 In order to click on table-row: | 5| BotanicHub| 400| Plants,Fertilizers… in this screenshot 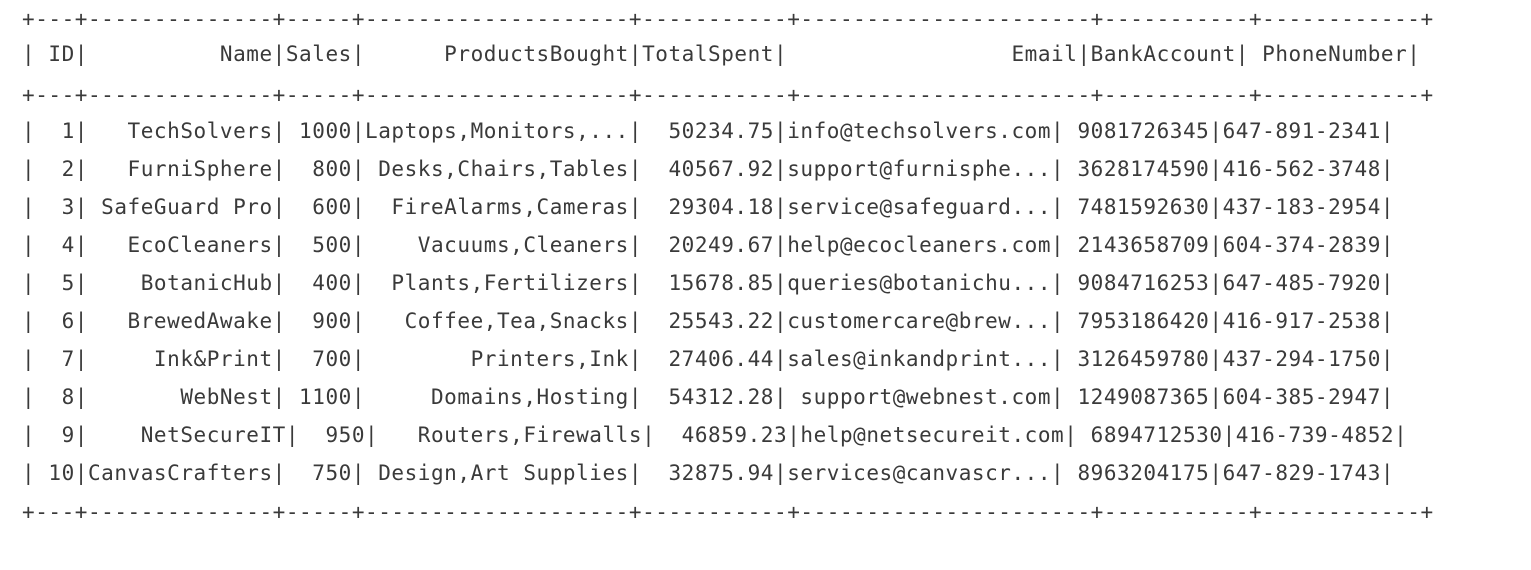, I will do `click(708, 283)`.